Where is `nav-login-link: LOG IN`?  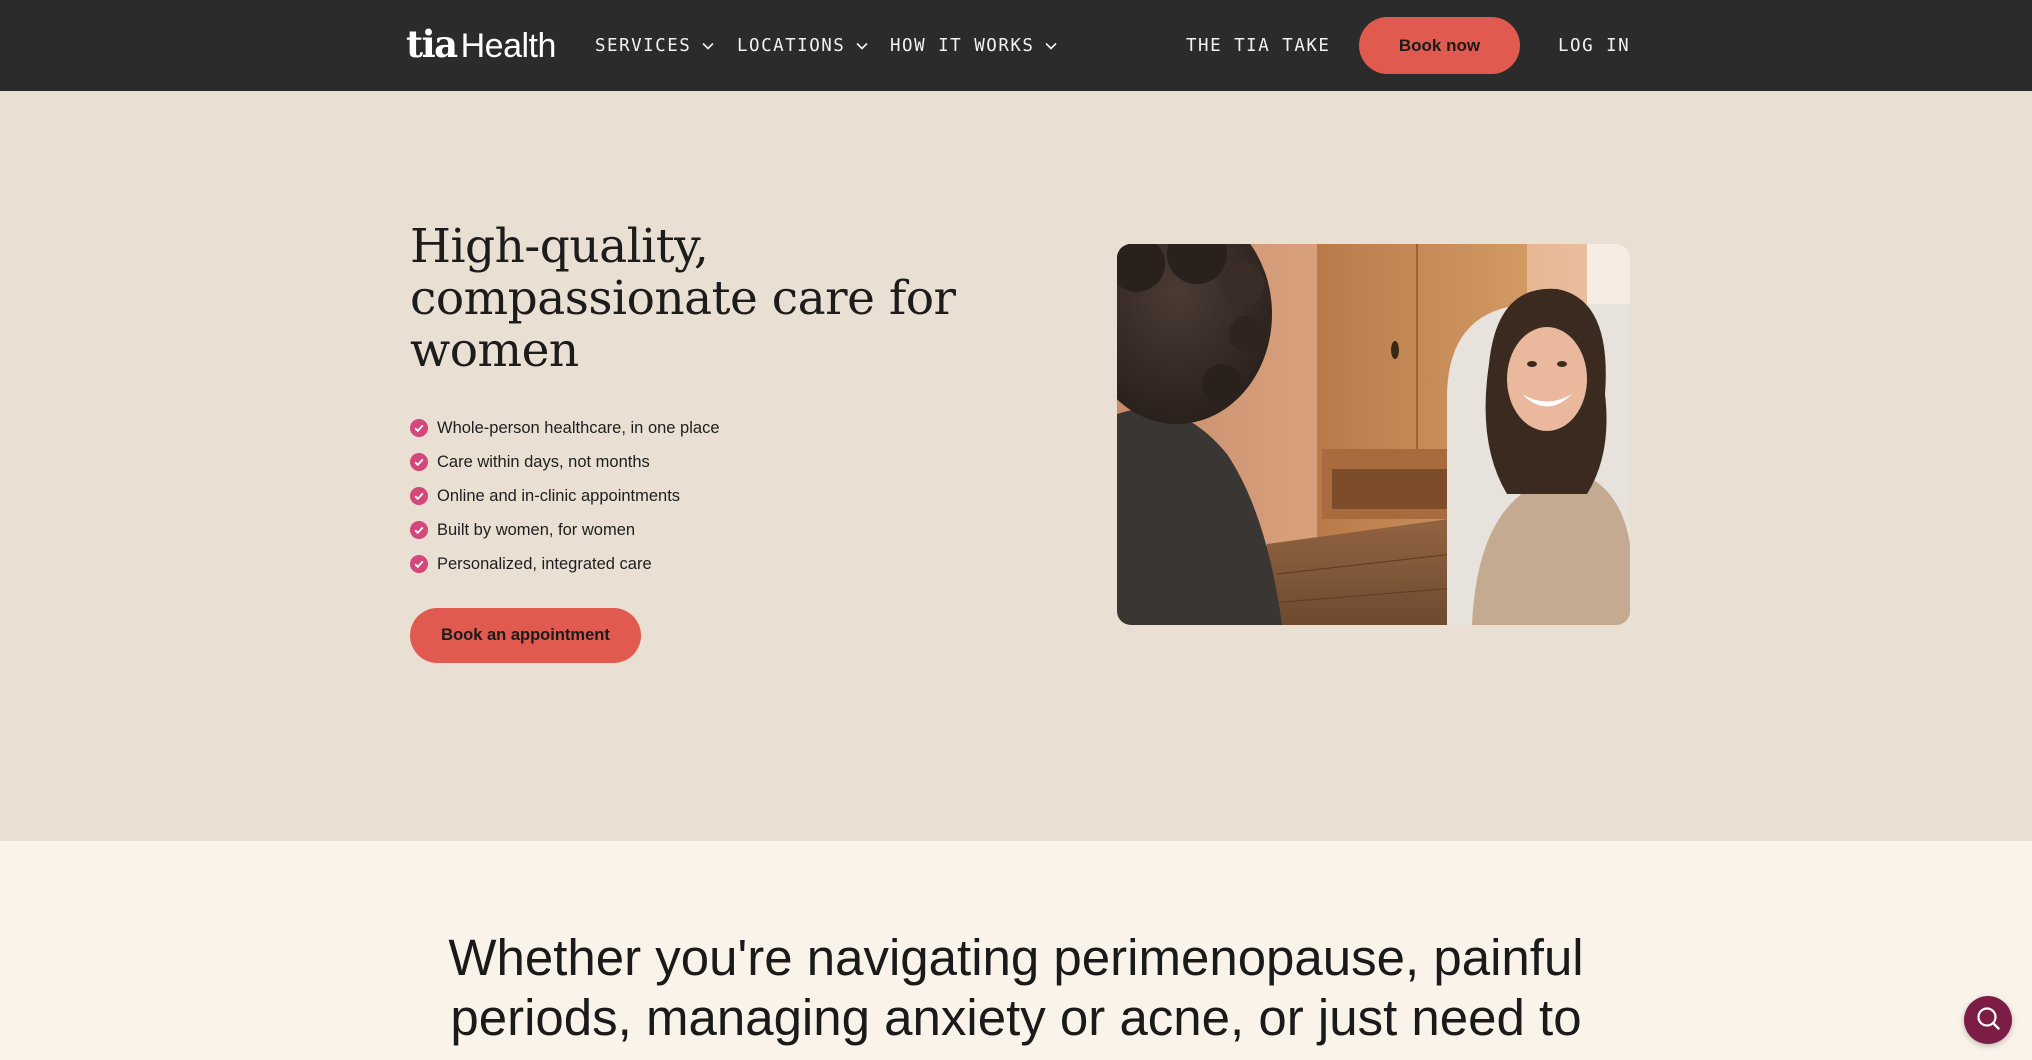
nav-login-link: LOG IN is located at coordinates (1594, 46).